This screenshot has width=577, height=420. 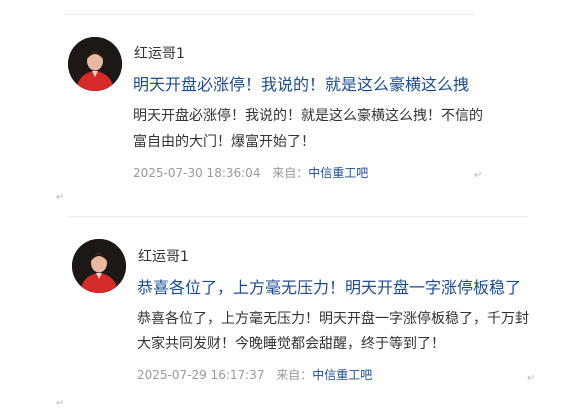 What do you see at coordinates (298, 216) in the screenshot?
I see `post-divider` at bounding box center [298, 216].